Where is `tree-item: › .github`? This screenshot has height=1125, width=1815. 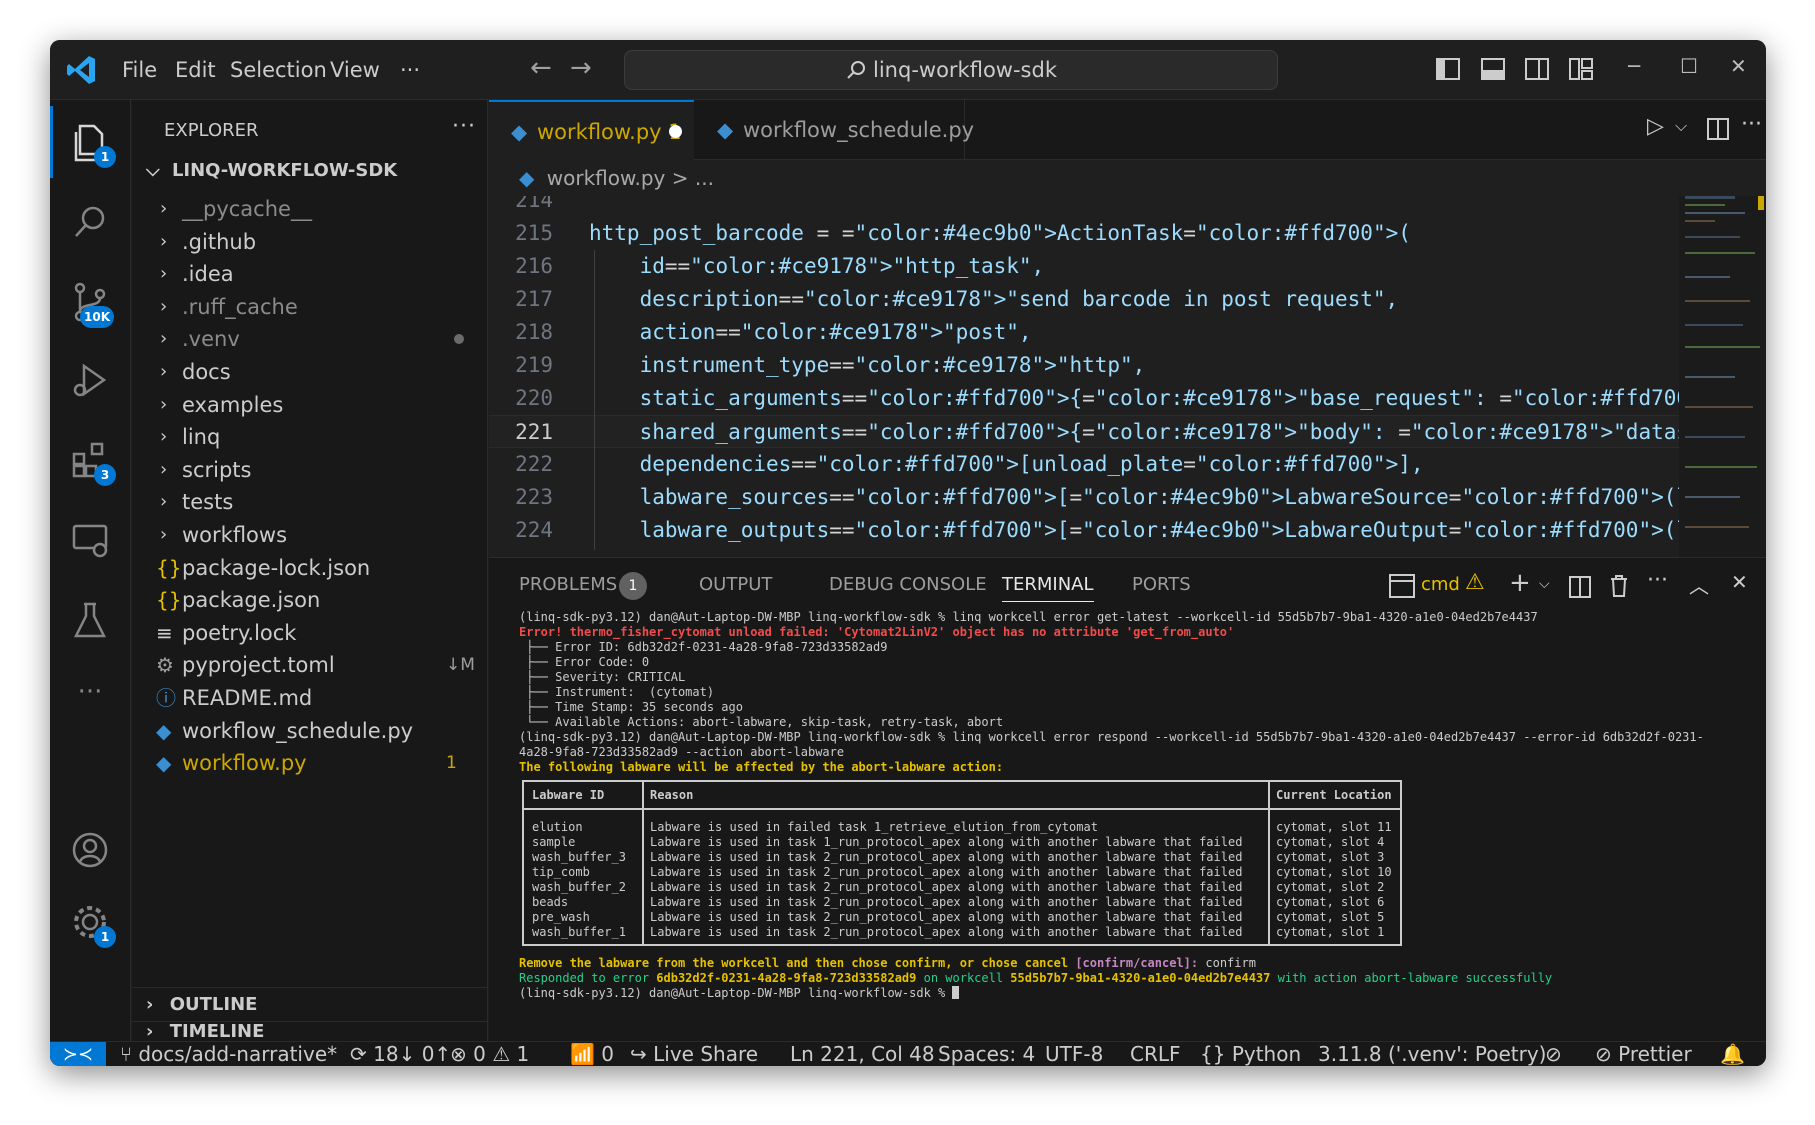 tree-item: › .github is located at coordinates (311, 242).